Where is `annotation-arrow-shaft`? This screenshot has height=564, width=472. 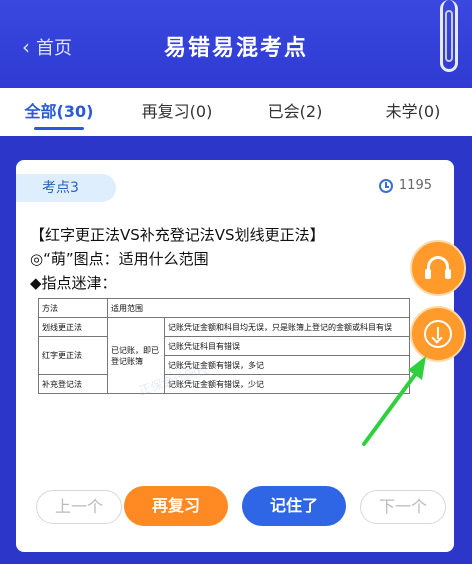 annotation-arrow-shaft is located at coordinates (392, 406).